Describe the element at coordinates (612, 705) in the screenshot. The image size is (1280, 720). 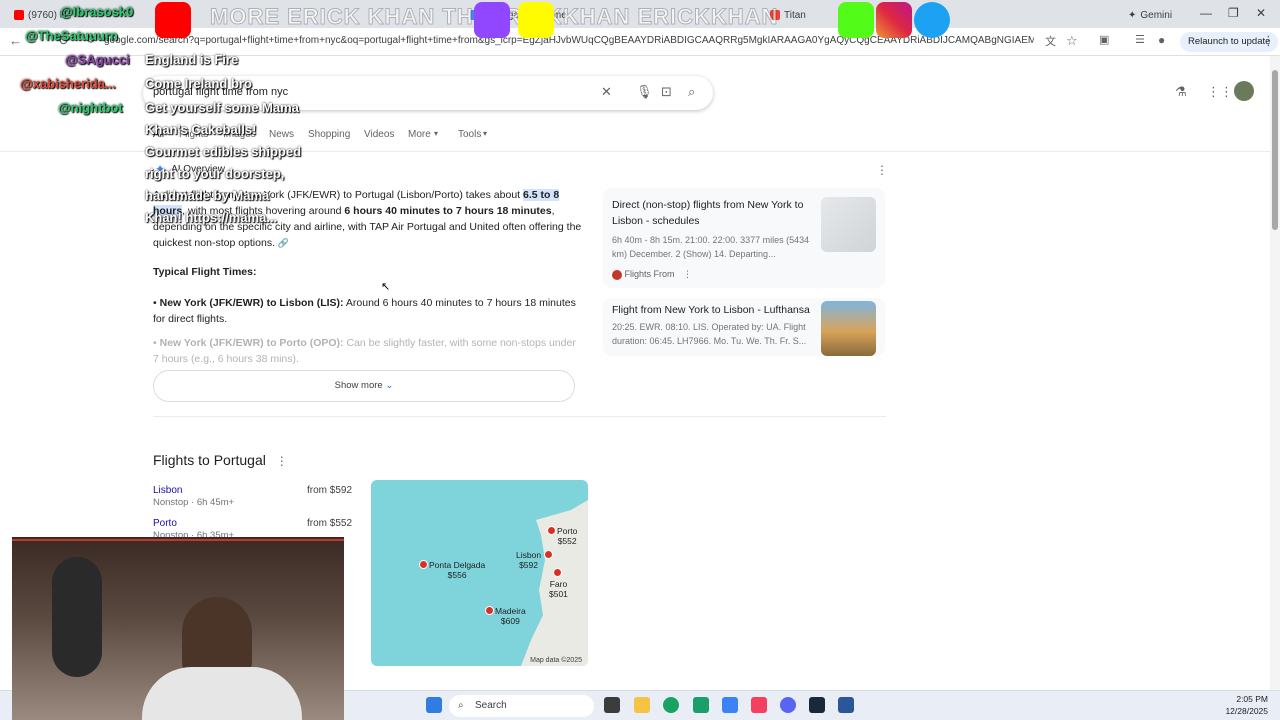
I see `task-view-icon` at that location.